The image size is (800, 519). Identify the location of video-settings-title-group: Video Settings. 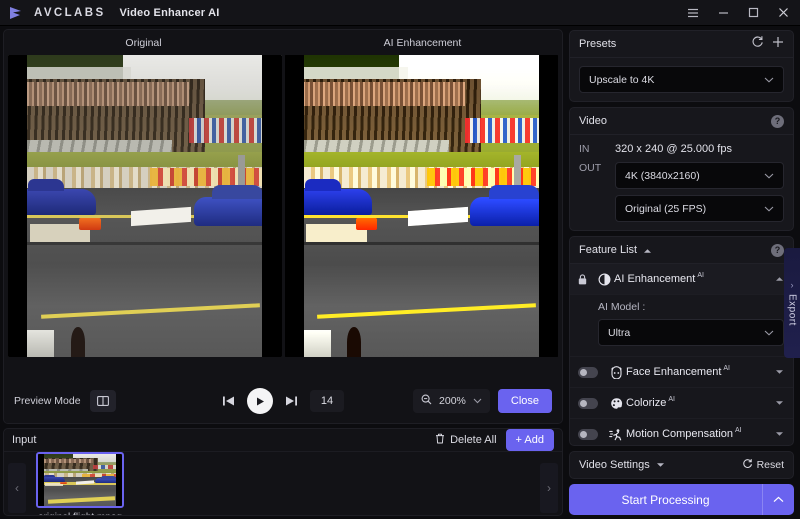
(622, 465).